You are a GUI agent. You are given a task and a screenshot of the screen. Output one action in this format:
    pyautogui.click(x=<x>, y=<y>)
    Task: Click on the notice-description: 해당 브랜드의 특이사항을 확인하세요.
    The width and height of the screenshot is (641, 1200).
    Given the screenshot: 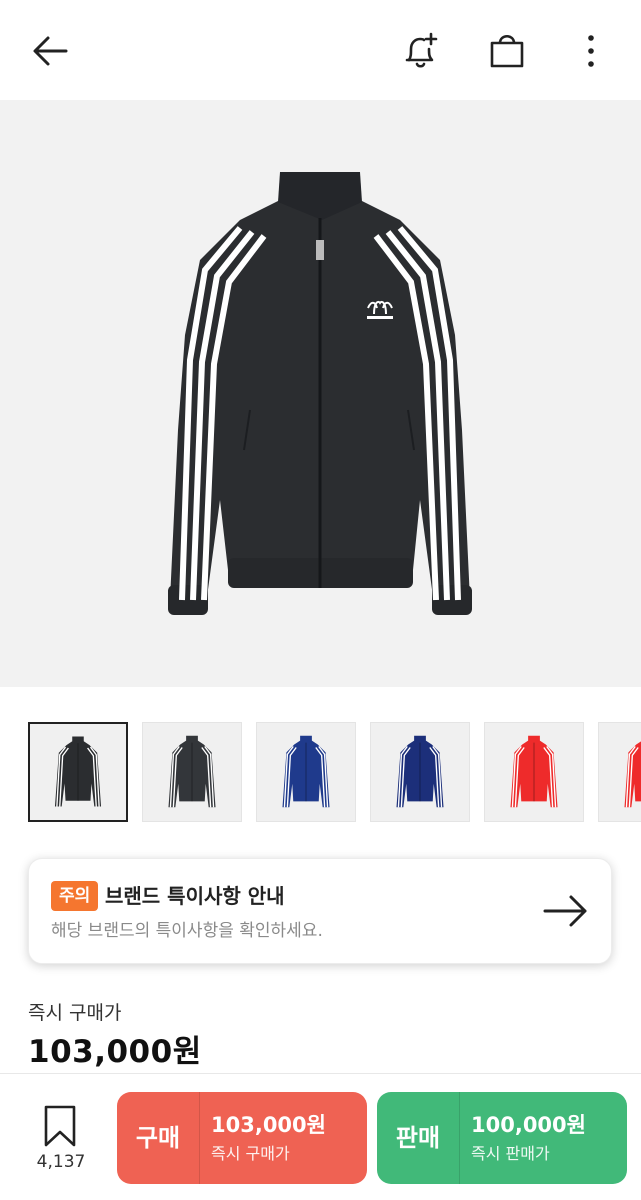 What is the action you would take?
    pyautogui.click(x=187, y=931)
    